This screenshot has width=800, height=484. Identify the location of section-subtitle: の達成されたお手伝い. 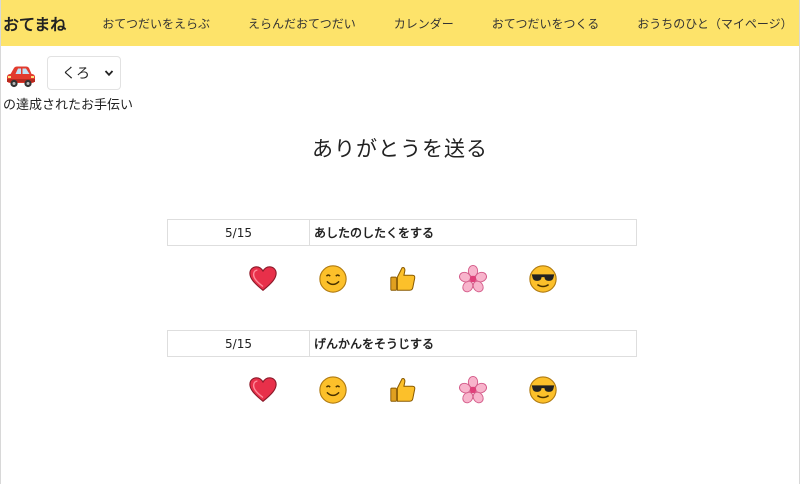
(68, 105).